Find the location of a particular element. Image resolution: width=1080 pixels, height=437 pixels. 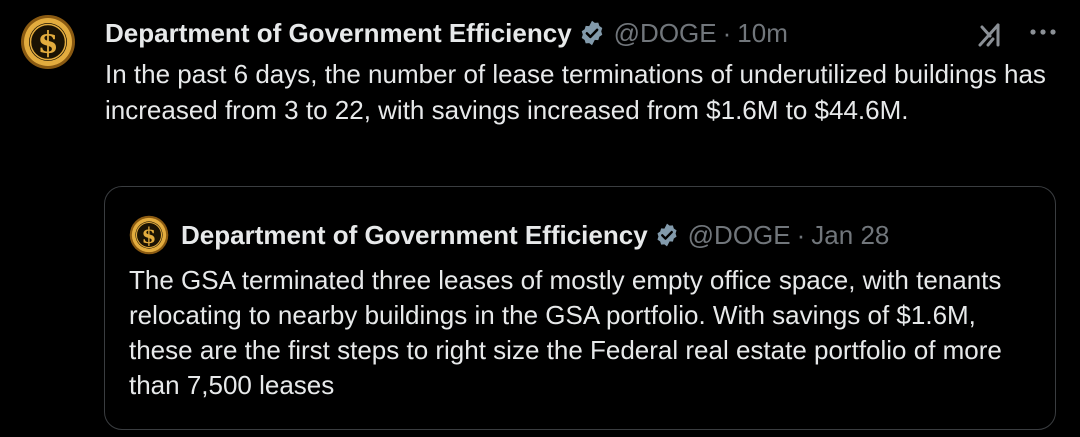

more-options-icon is located at coordinates (1043, 32).